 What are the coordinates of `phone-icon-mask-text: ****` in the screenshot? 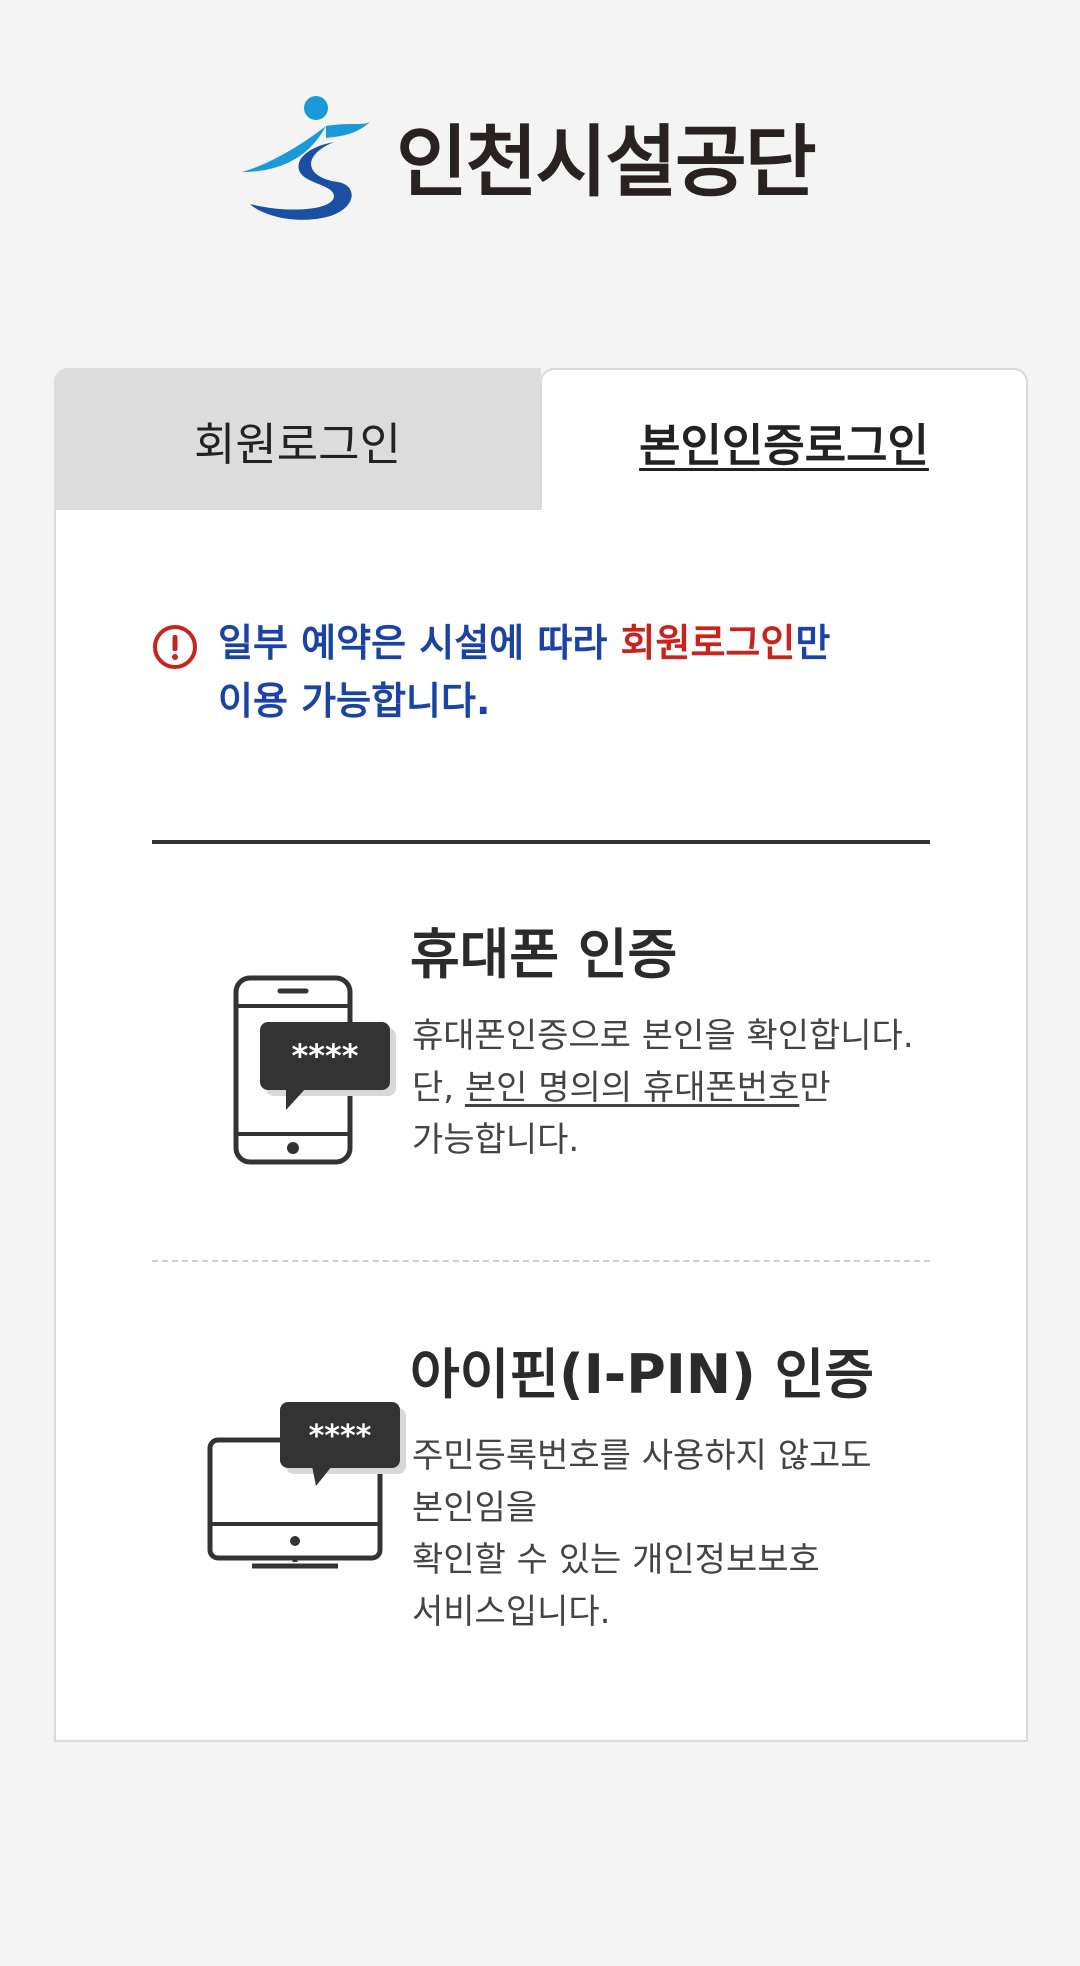 It's located at (325, 1056).